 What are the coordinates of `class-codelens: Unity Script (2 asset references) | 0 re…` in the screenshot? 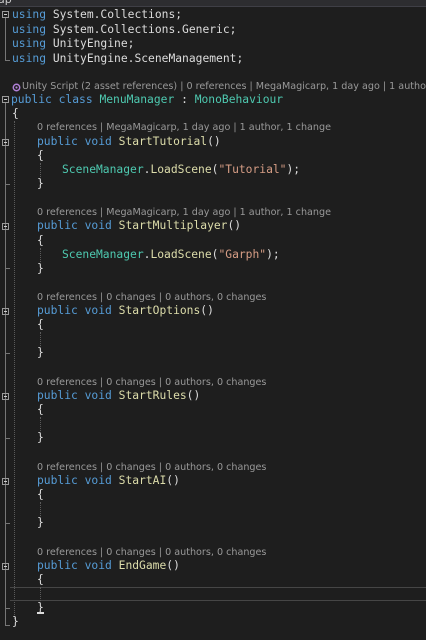 It's located at (224, 87).